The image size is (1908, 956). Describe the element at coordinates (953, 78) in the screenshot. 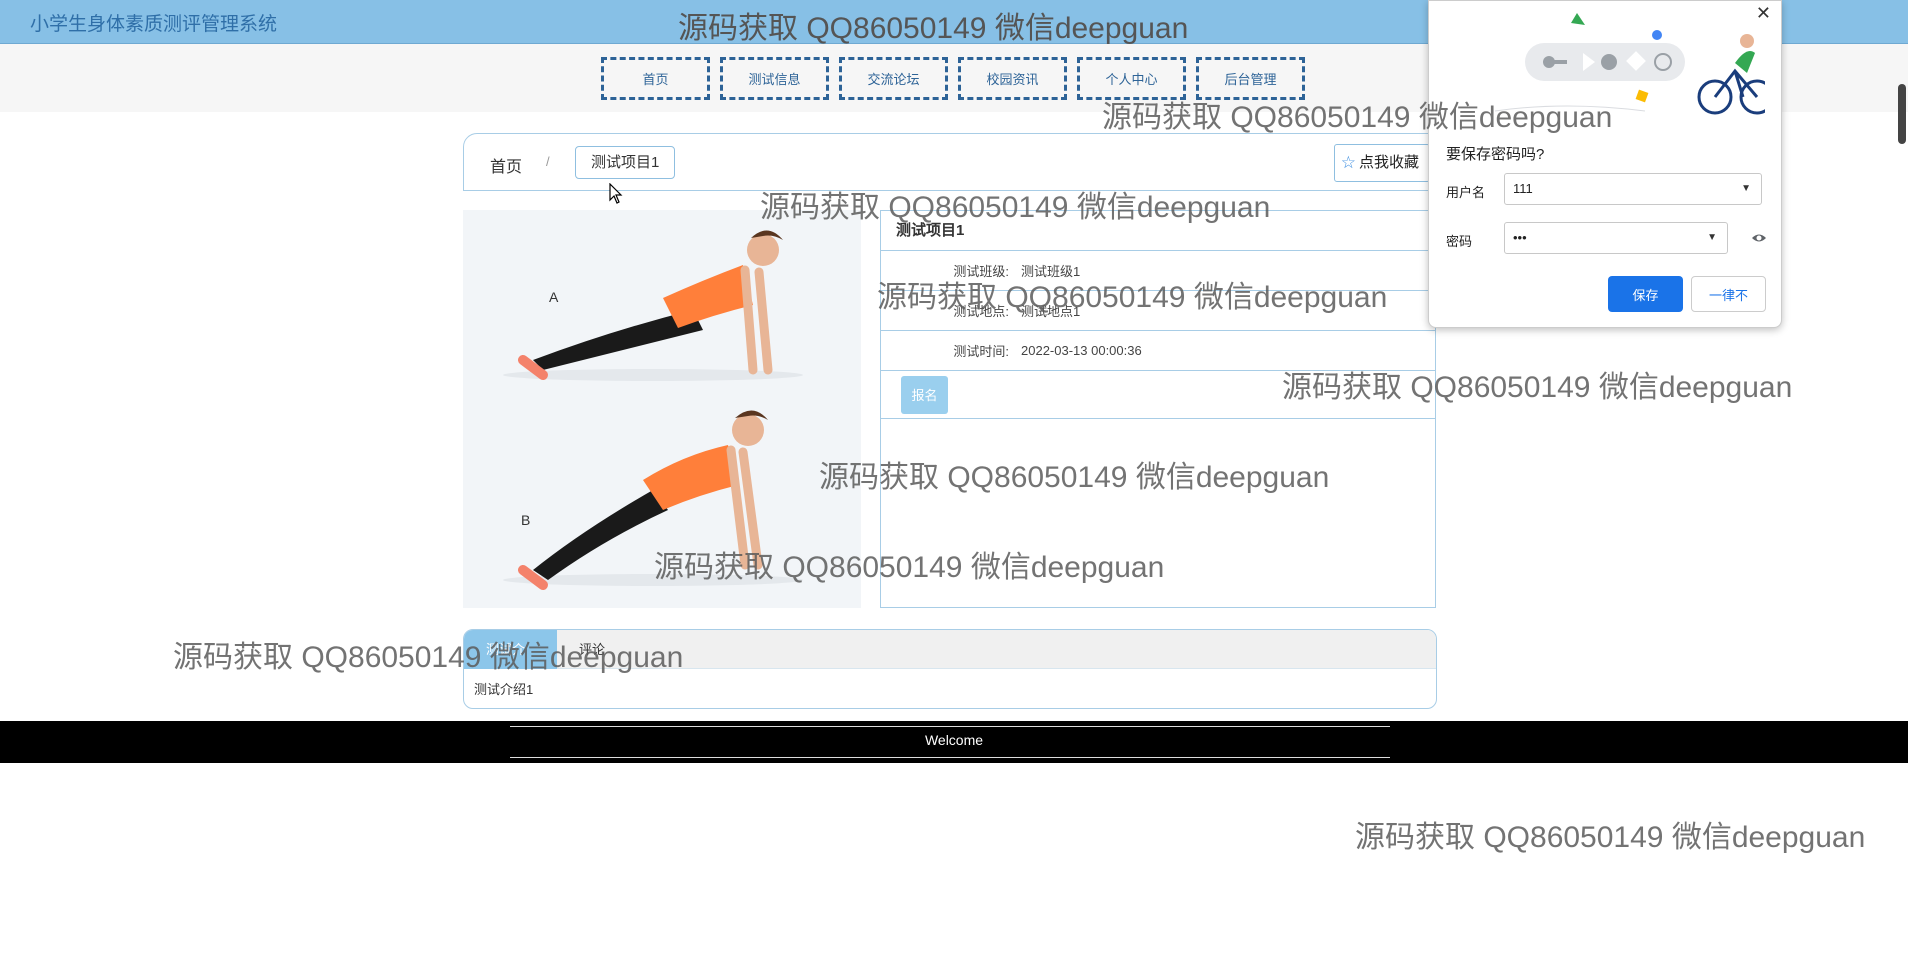

I see `nav-list: 首页 测试信息 交流论坛 校园资讯 个人中心 后台管理` at that location.